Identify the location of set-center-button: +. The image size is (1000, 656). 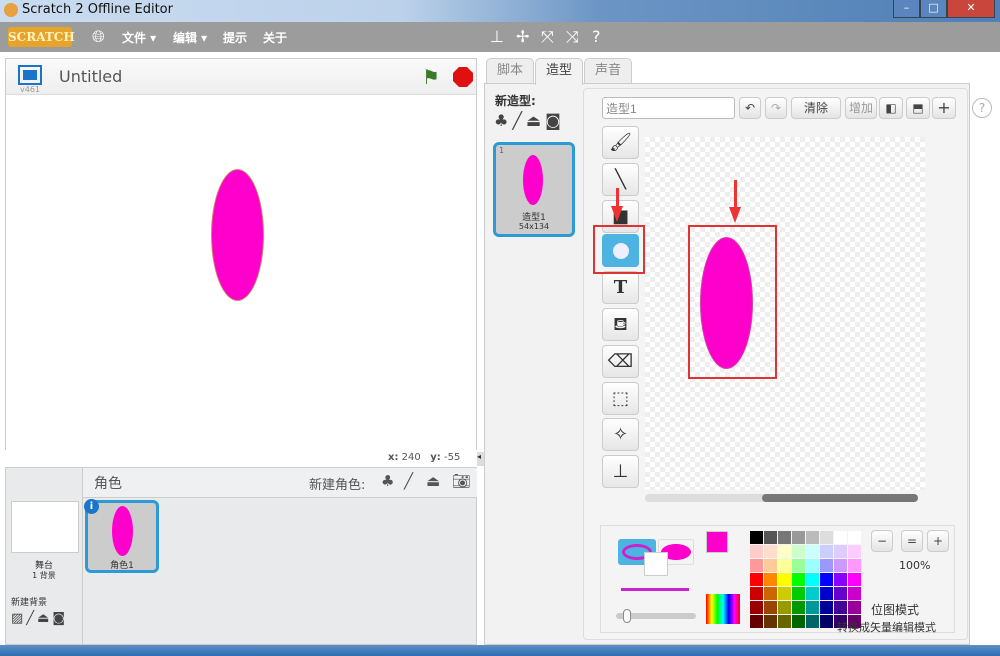
(944, 108).